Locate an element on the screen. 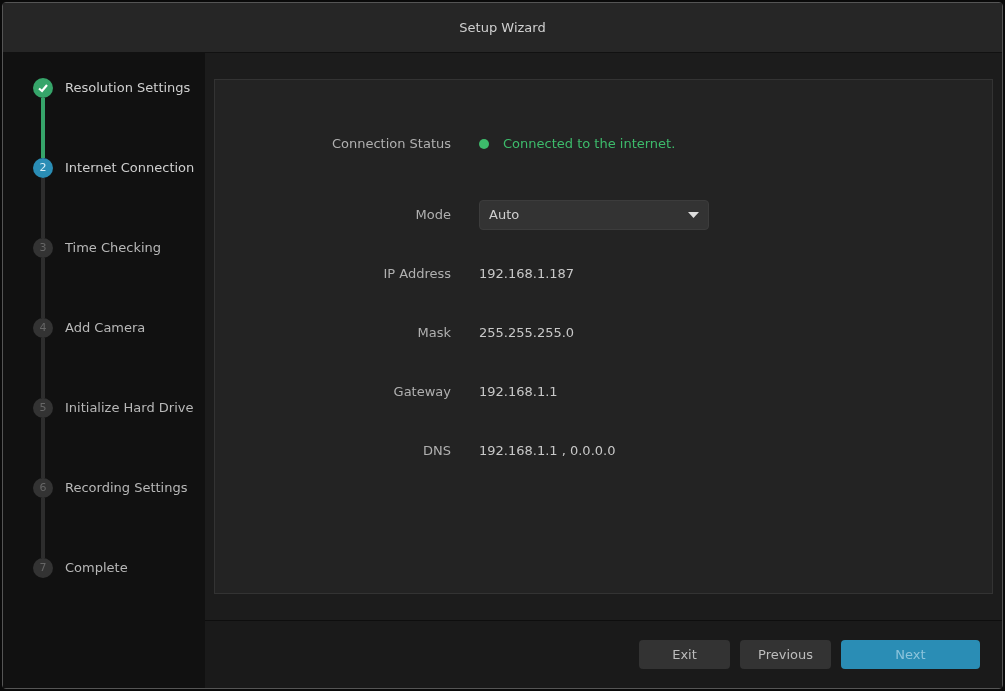 The image size is (1005, 691). step-label: Add Camera is located at coordinates (105, 328).